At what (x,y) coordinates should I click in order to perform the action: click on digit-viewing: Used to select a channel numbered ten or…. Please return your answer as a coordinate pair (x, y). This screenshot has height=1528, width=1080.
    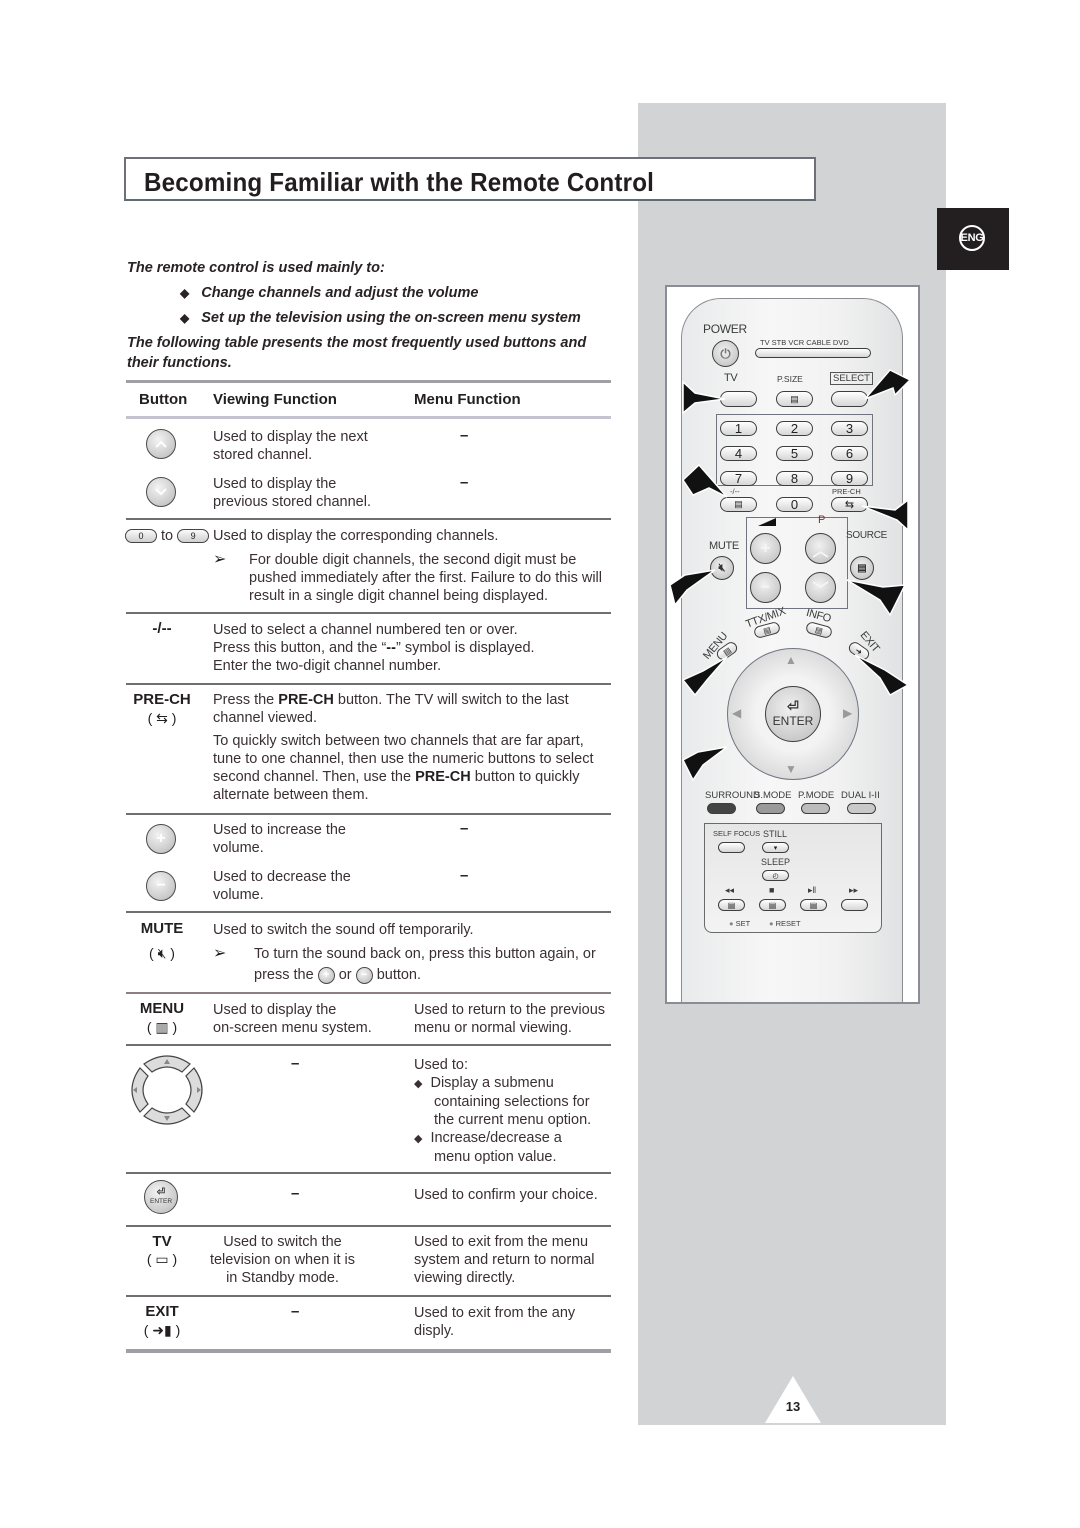
    Looking at the image, I should click on (374, 648).